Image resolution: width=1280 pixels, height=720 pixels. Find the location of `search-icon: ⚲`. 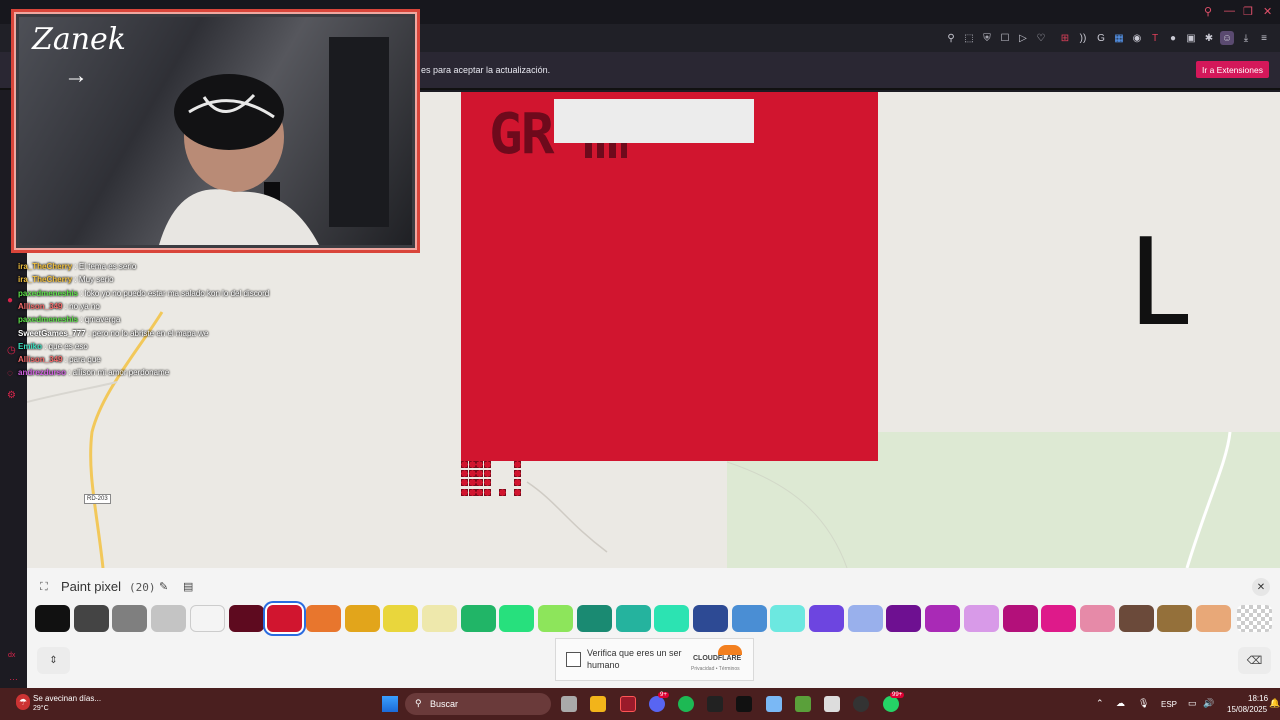

search-icon: ⚲ is located at coordinates (1208, 11).